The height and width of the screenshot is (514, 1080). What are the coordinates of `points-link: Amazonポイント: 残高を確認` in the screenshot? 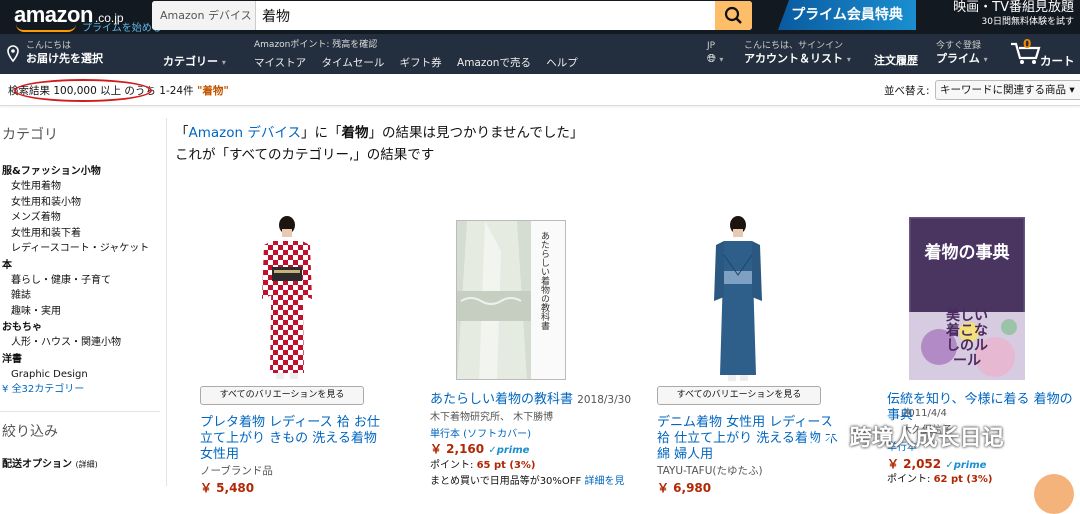 It's located at (315, 45).